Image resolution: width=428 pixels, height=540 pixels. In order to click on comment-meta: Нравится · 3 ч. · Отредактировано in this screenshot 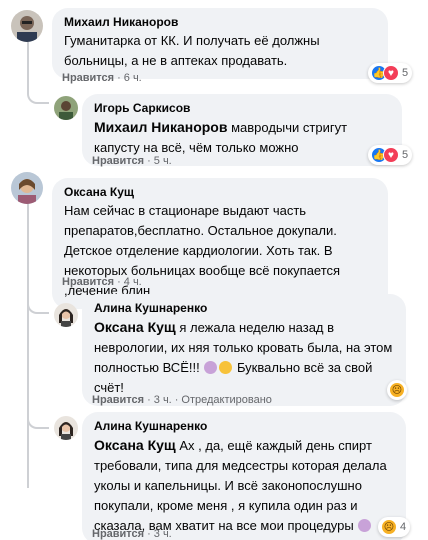, I will do `click(182, 400)`.